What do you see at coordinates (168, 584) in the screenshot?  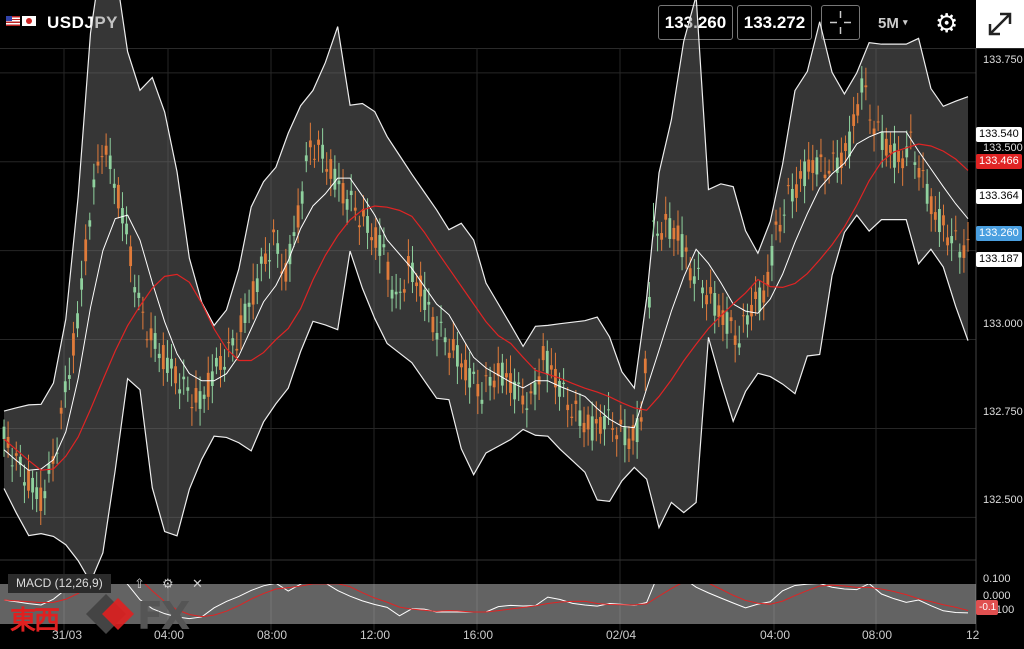 I see `gear-icon: ⚙` at bounding box center [168, 584].